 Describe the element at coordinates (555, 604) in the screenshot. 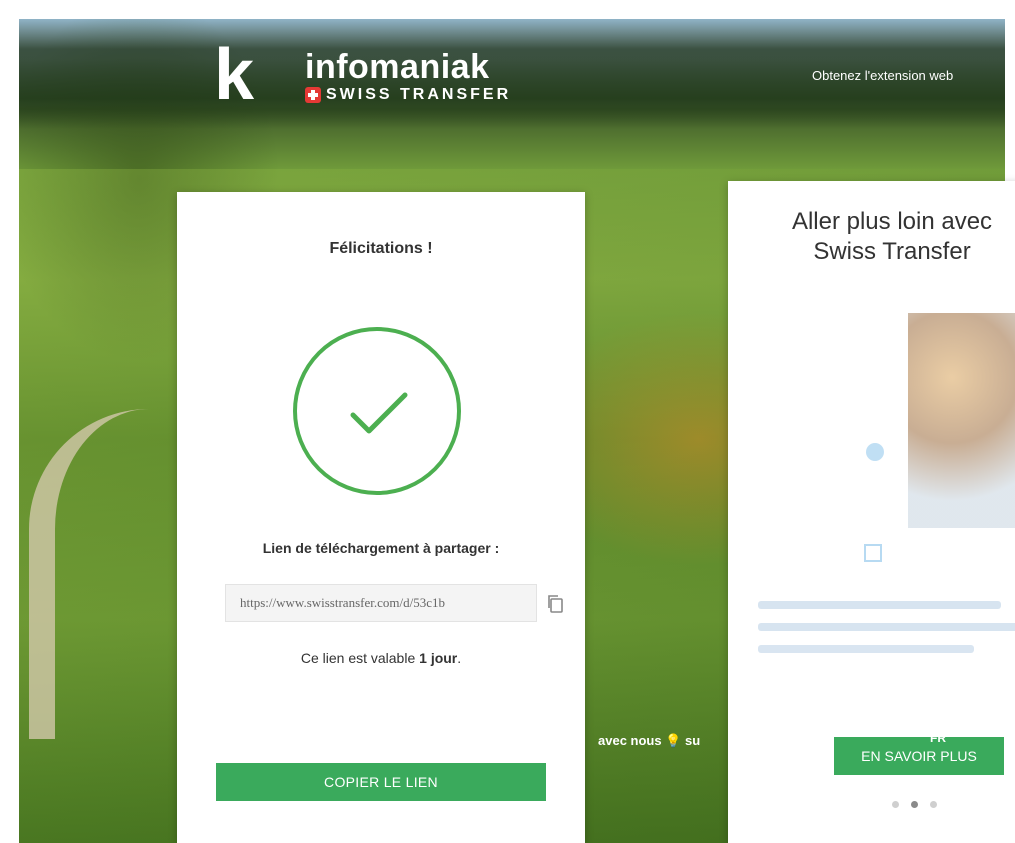

I see `copy-icon` at that location.